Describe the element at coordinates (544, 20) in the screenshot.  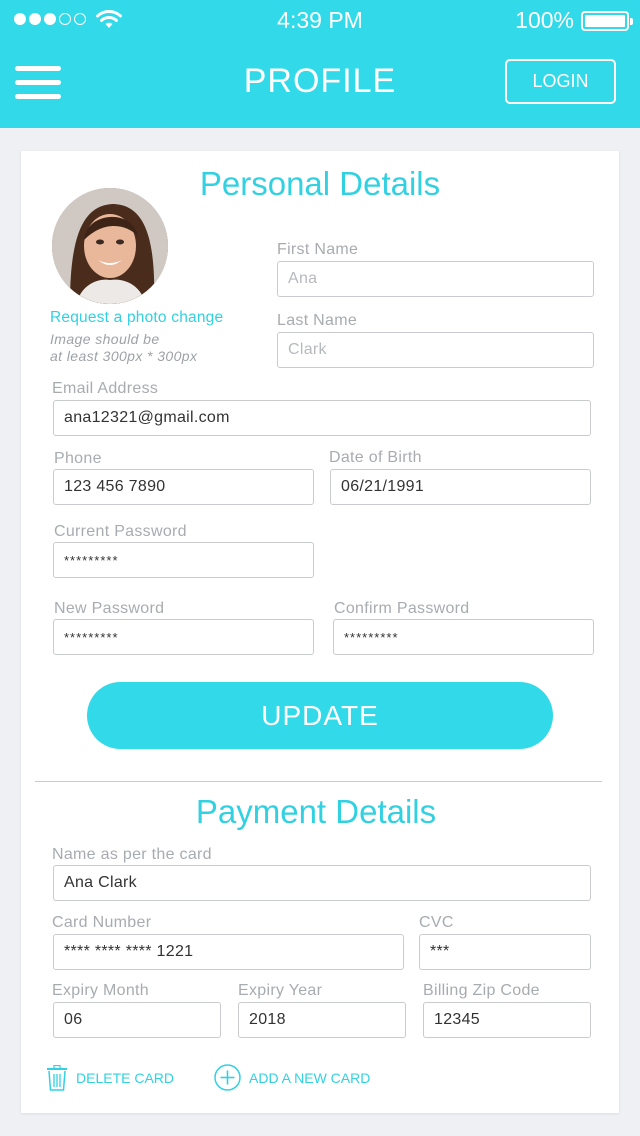
I see `battery-percentage: 100%` at that location.